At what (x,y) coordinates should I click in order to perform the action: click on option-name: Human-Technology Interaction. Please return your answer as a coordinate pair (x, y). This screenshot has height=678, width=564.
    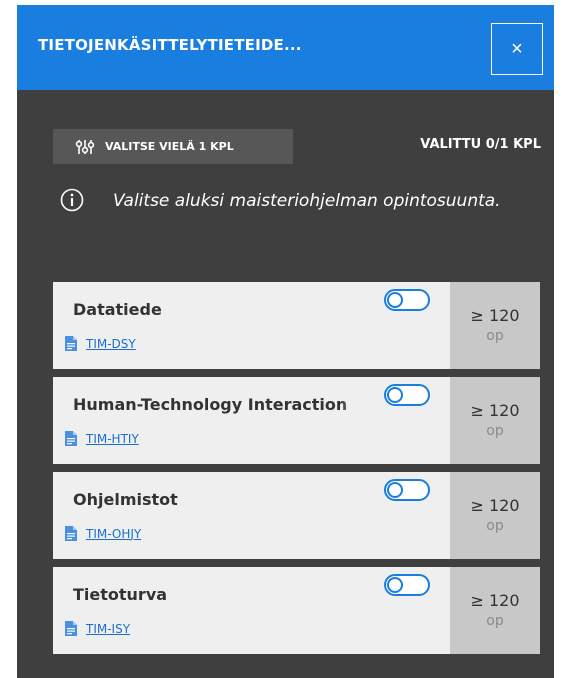
    Looking at the image, I should click on (218, 404).